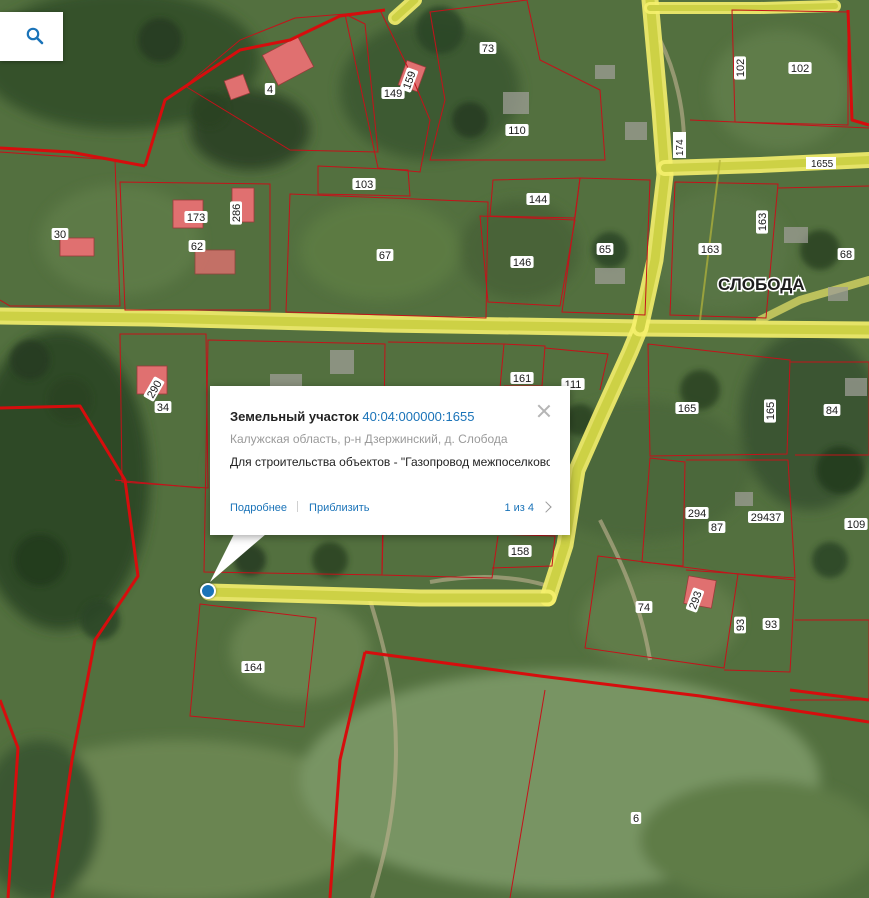  I want to click on plot-label-68: 68, so click(846, 254).